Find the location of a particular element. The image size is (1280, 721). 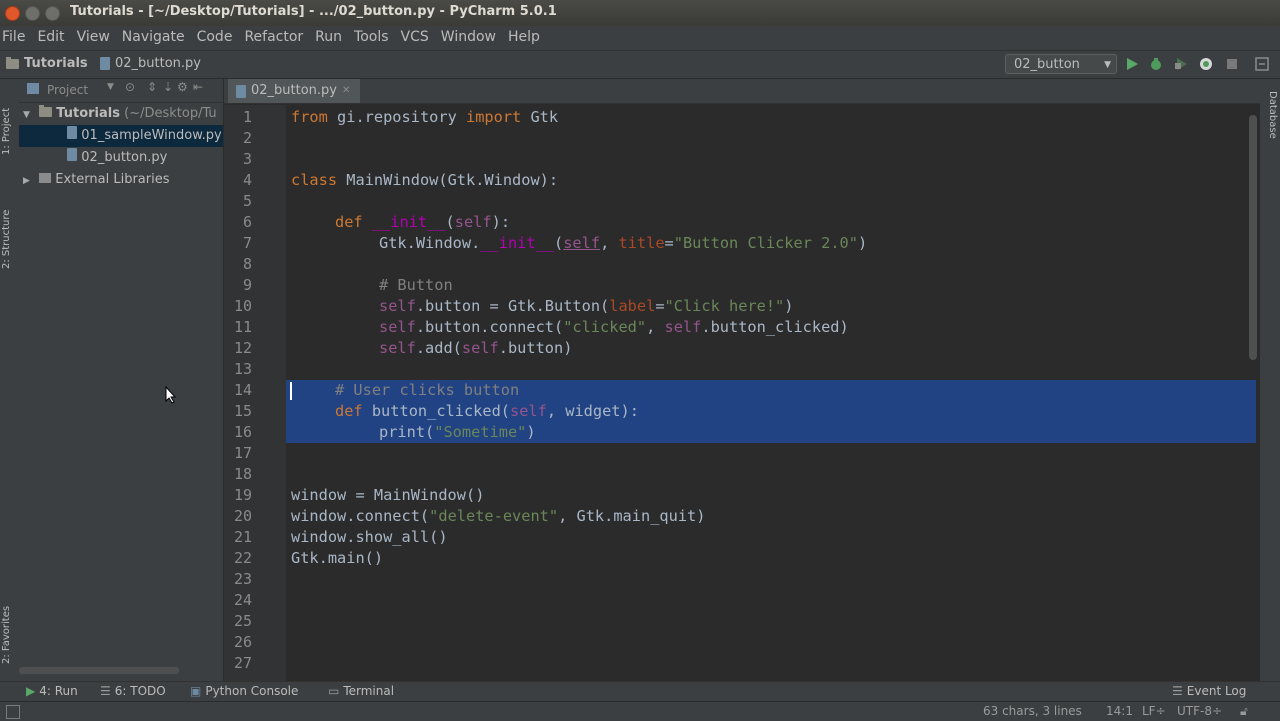

python-console-label: Python Console is located at coordinates (252, 691).